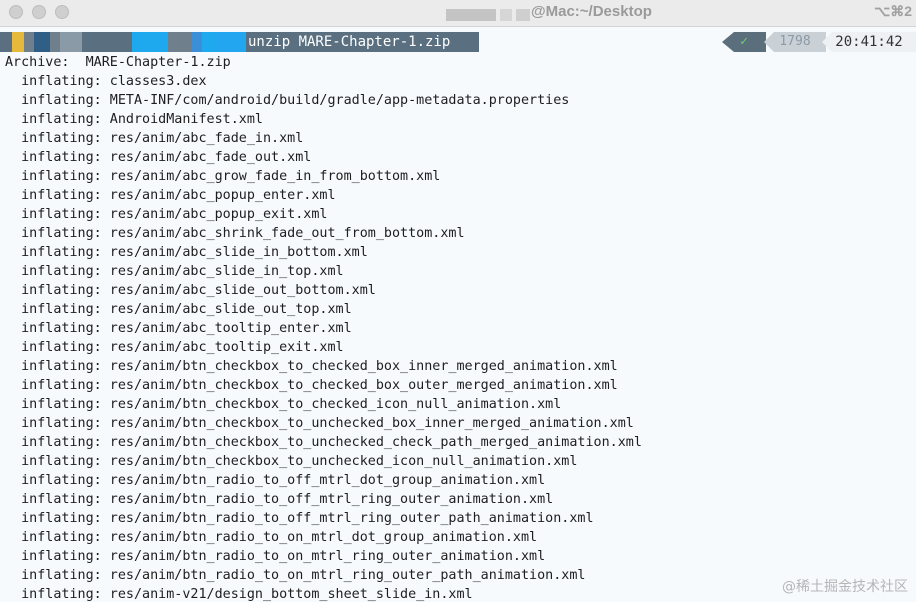 The image size is (916, 602). What do you see at coordinates (154, 138) in the screenshot?
I see `output-line: inflating: res/anim/abc_fade_in.xml` at bounding box center [154, 138].